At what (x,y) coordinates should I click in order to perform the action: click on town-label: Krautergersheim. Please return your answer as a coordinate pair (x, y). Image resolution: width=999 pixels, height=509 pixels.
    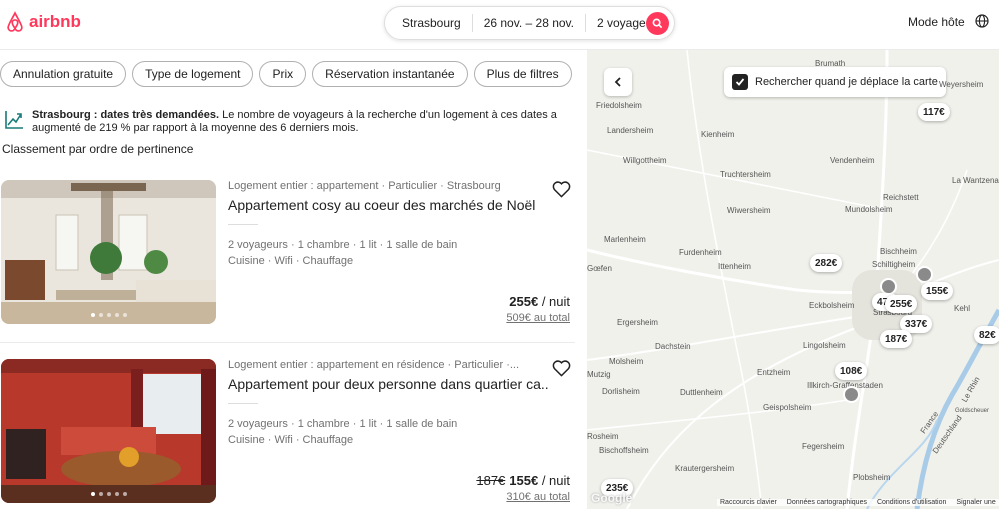
    Looking at the image, I should click on (705, 468).